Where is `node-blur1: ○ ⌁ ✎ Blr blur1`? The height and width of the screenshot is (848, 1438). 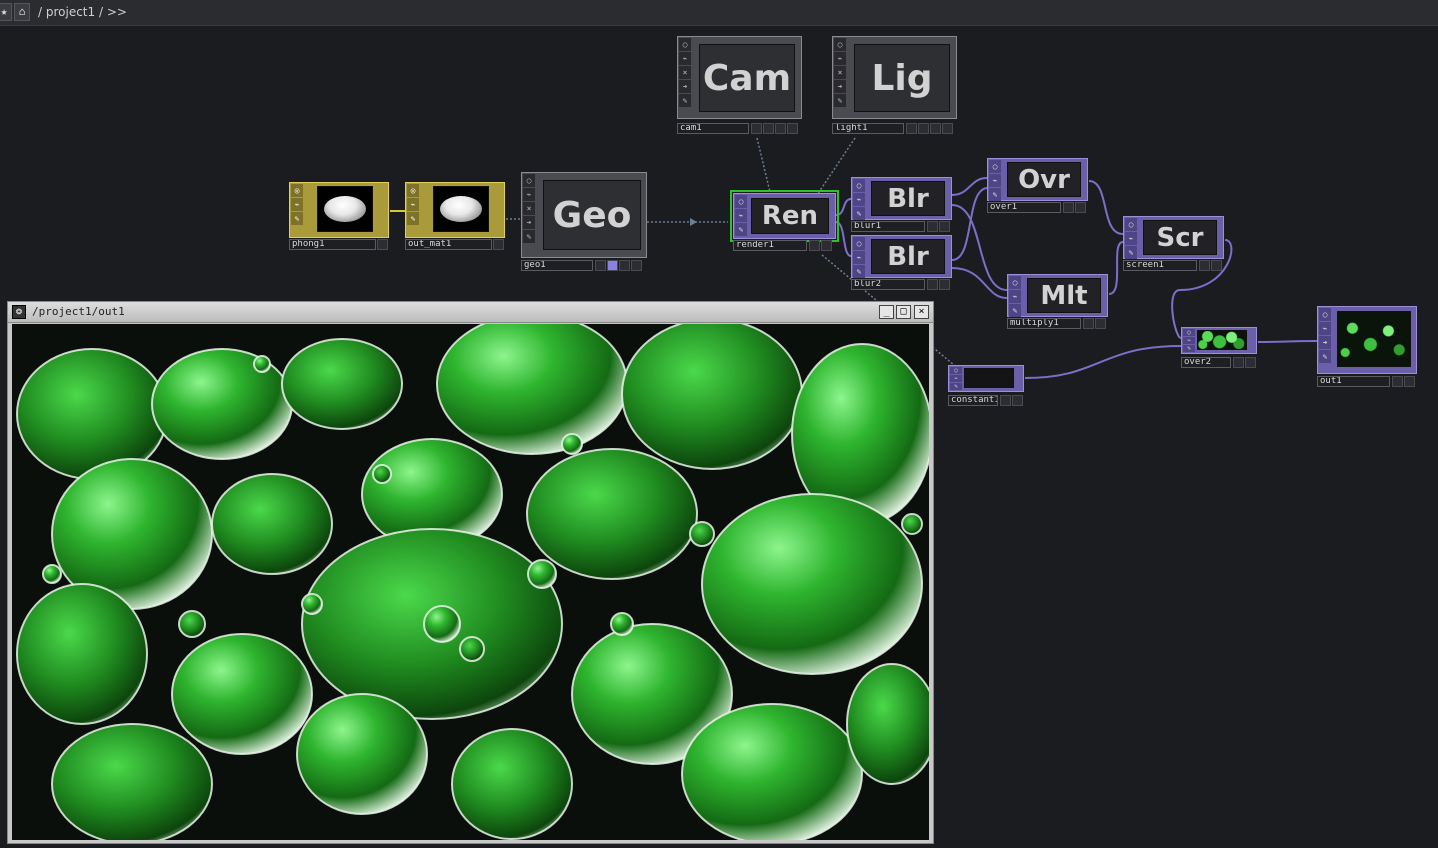 node-blur1: ○ ⌁ ✎ Blr blur1 is located at coordinates (902, 205).